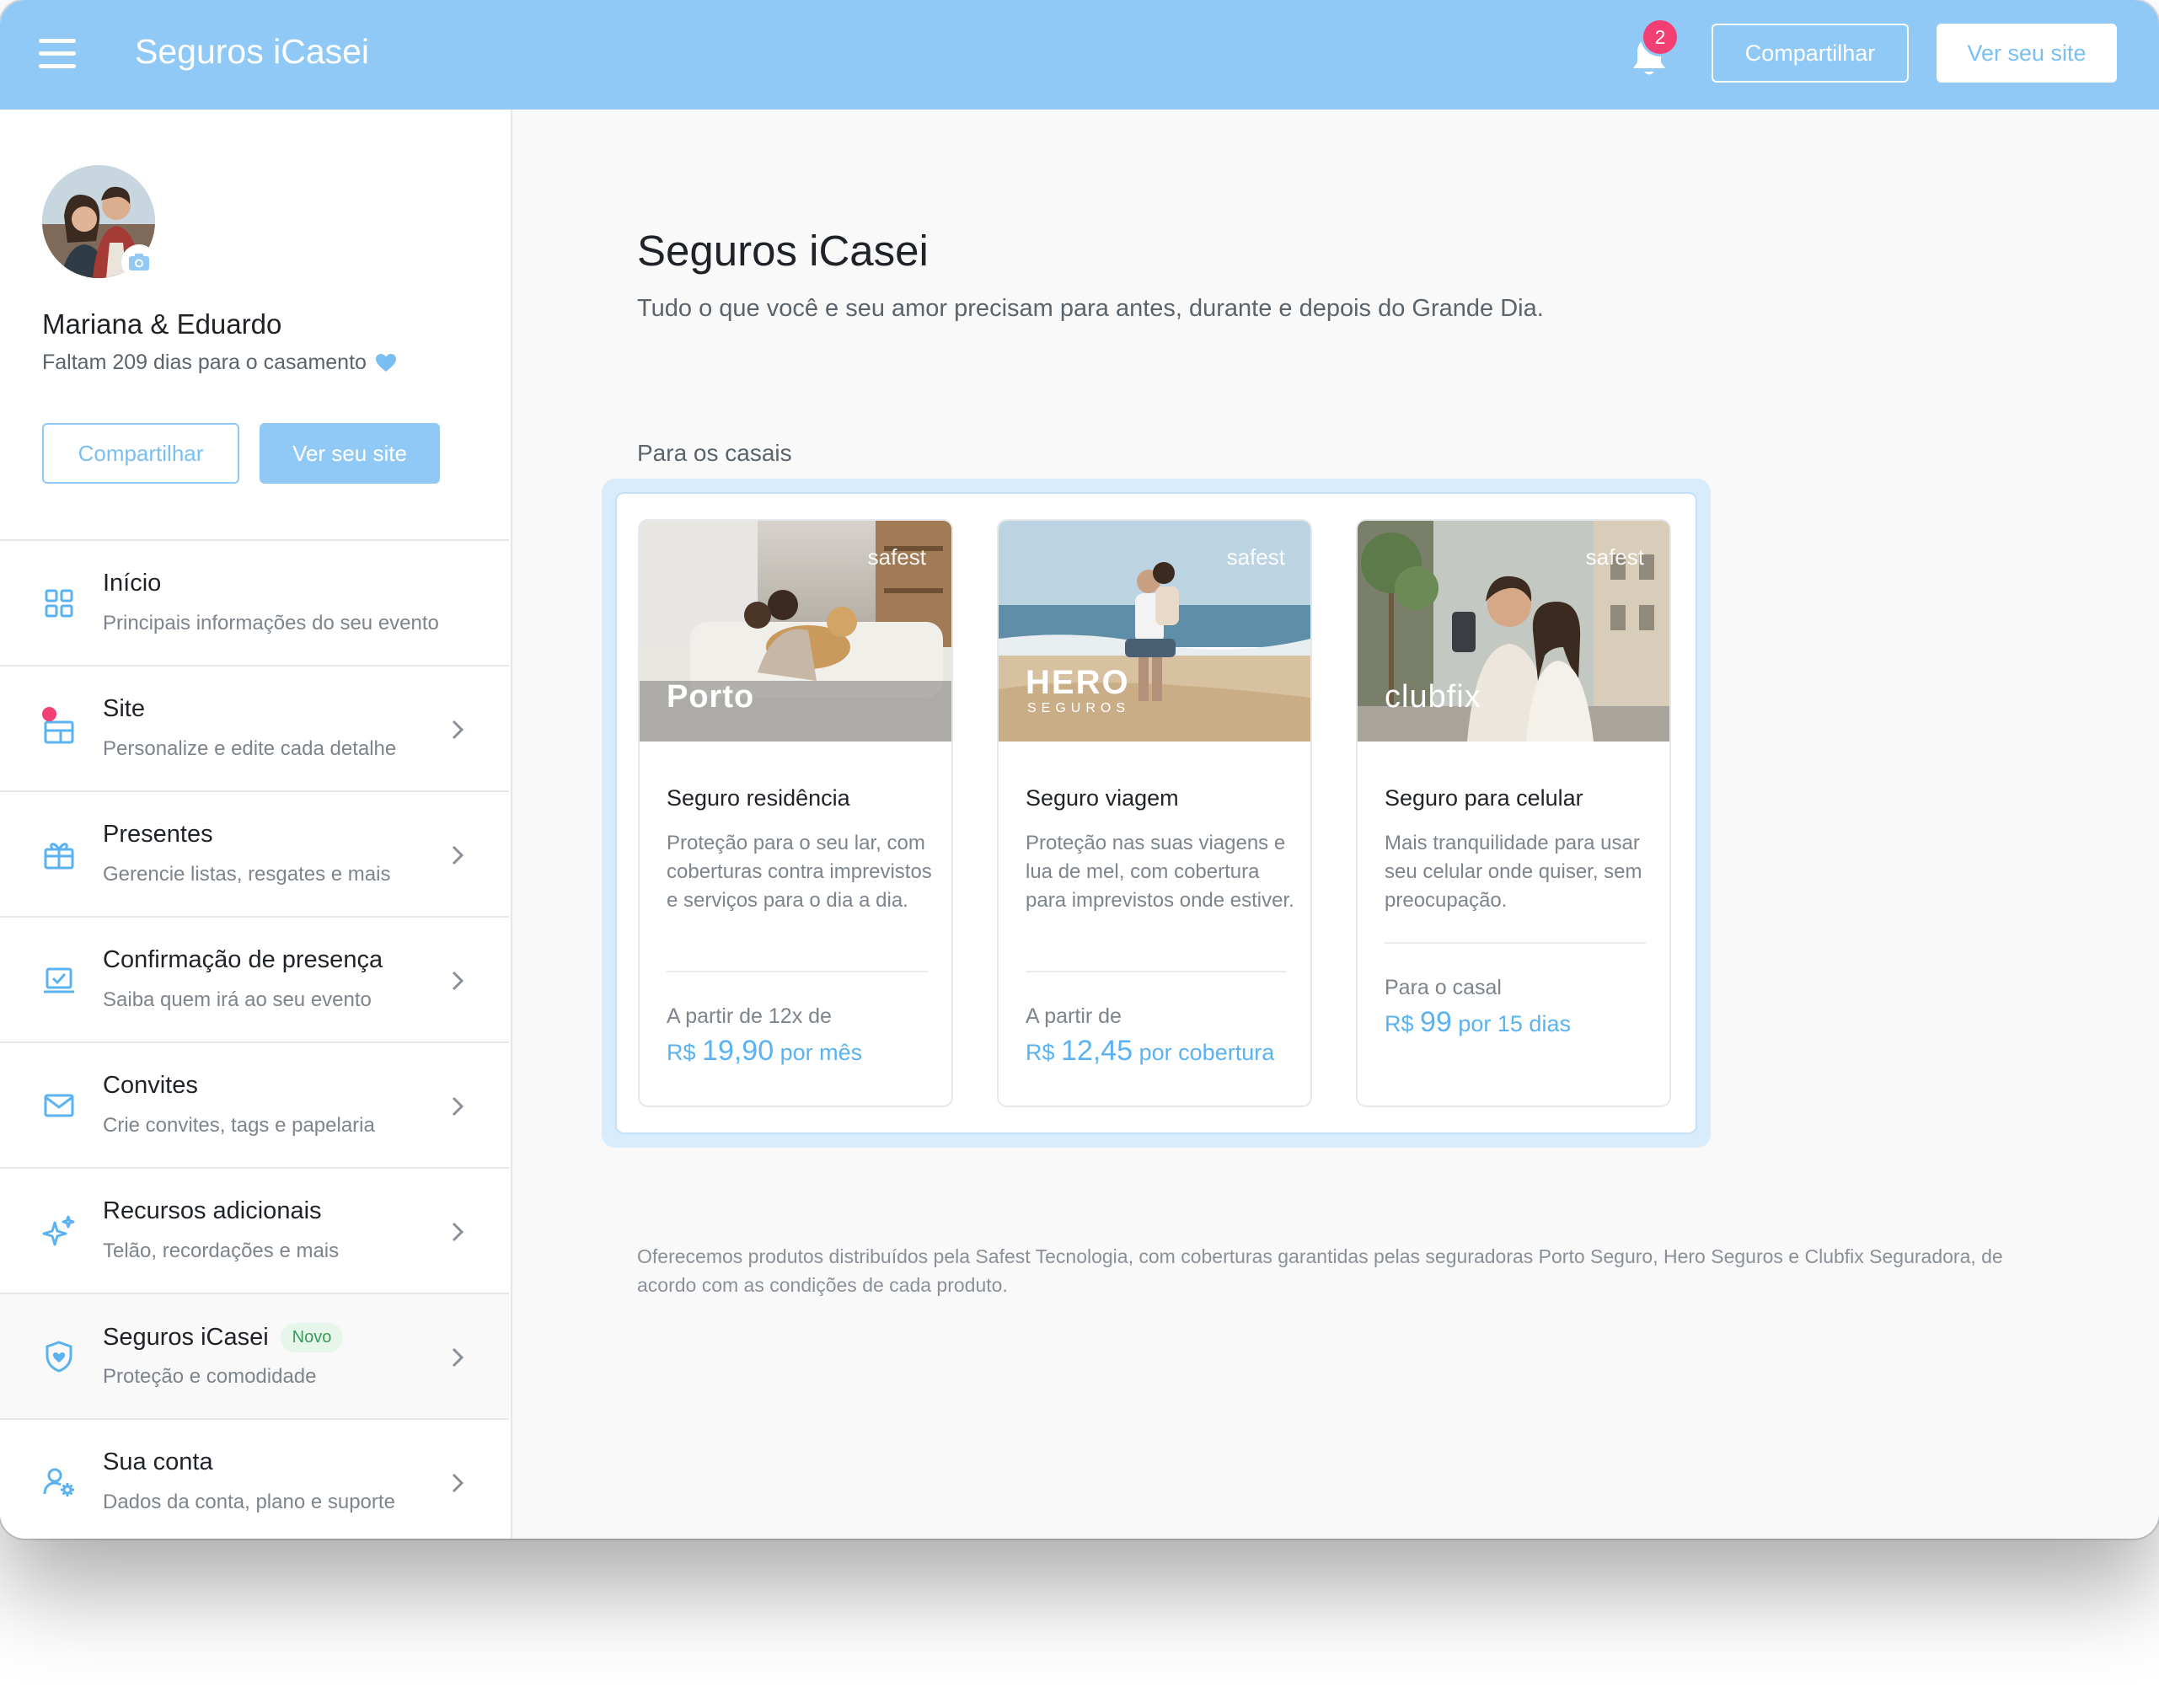 This screenshot has width=2159, height=1708. What do you see at coordinates (385, 362) in the screenshot?
I see `heart-icon` at bounding box center [385, 362].